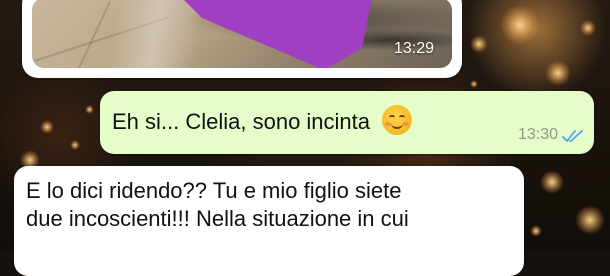  Describe the element at coordinates (413, 48) in the screenshot. I see `image-timestamp: 13:29` at that location.